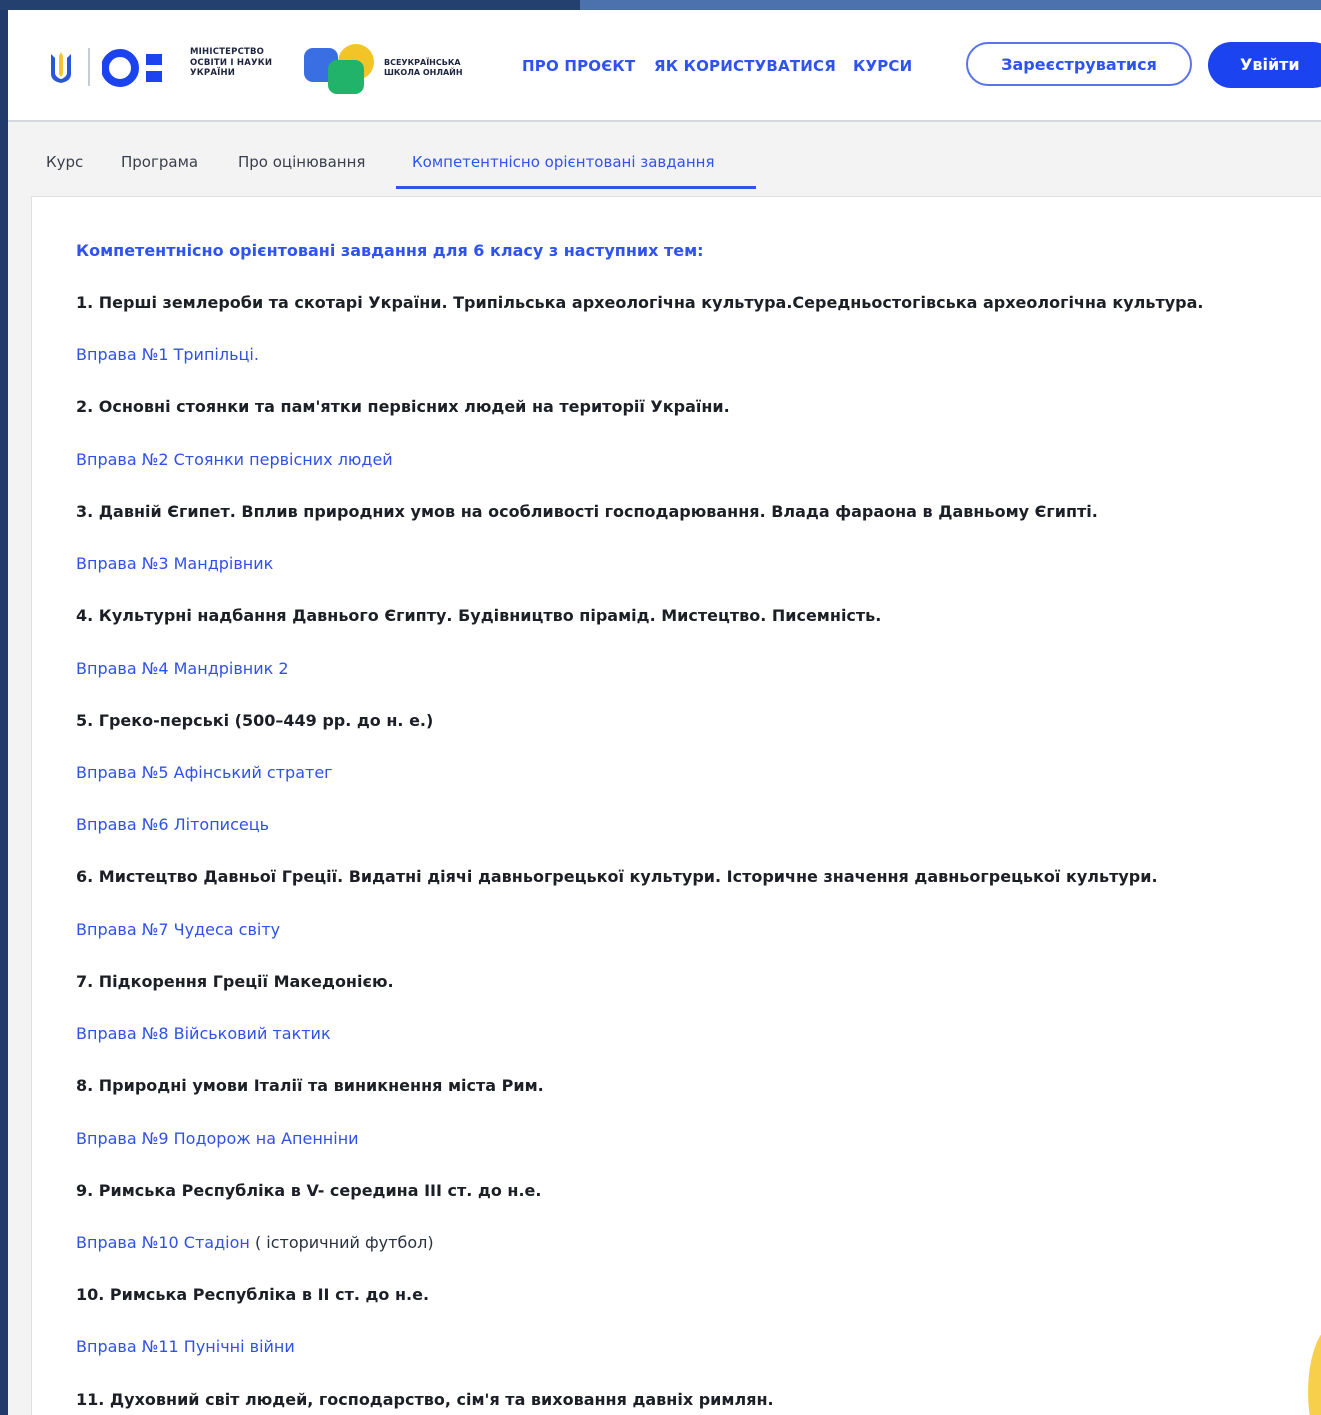 The width and height of the screenshot is (1321, 1415). What do you see at coordinates (178, 929) in the screenshot?
I see `exercise-link: Вправа №7 Чудеса світу` at bounding box center [178, 929].